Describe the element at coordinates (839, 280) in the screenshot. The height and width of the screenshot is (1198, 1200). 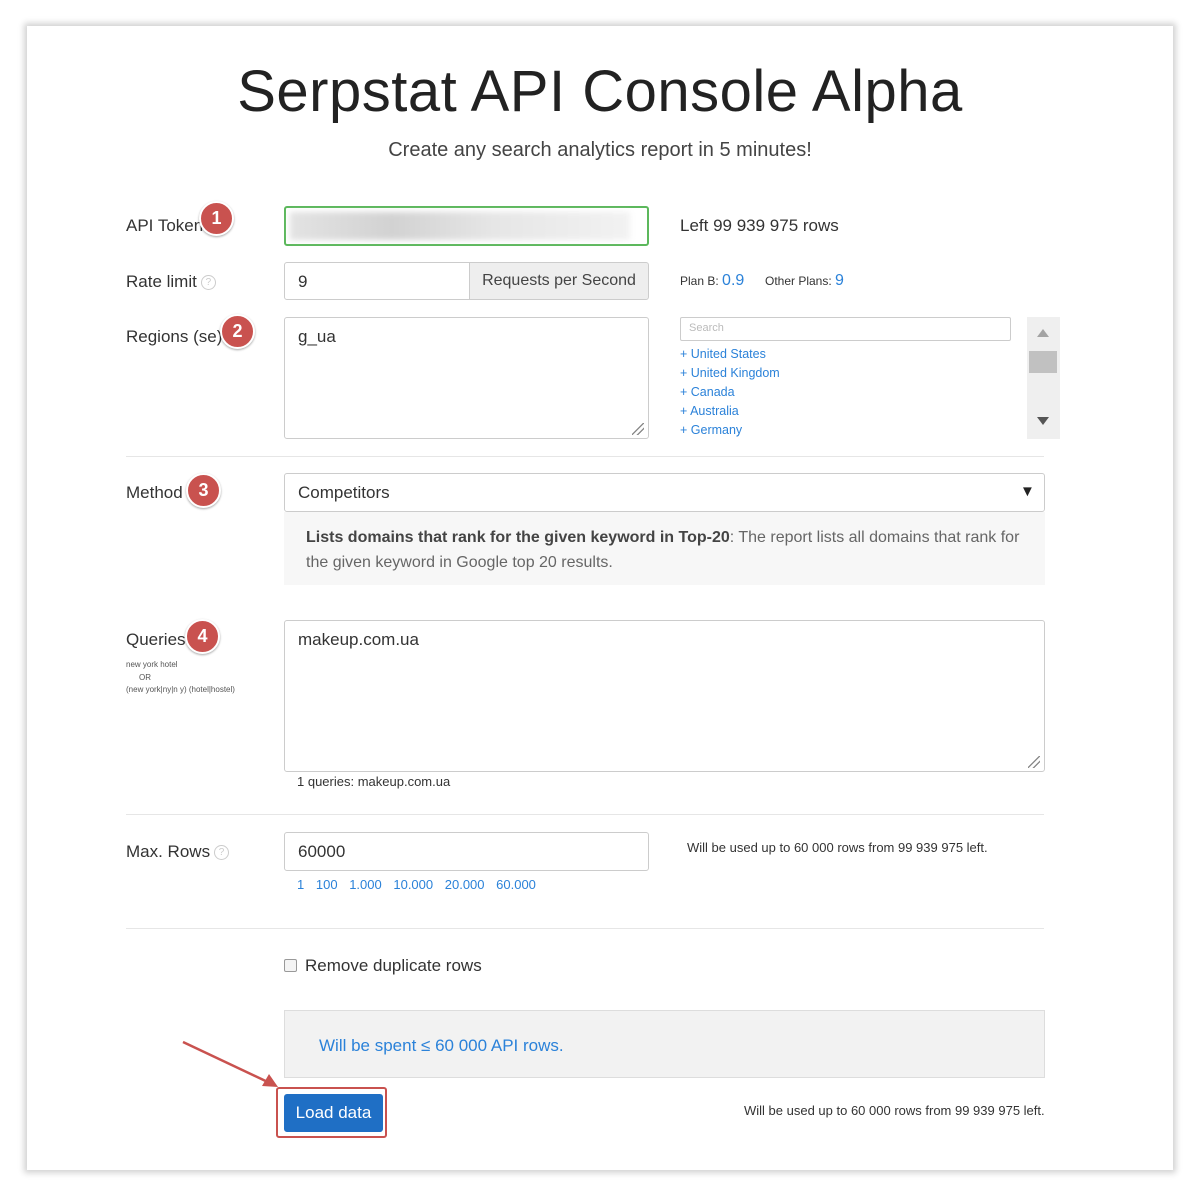
I see `other-plans-value: 9` at that location.